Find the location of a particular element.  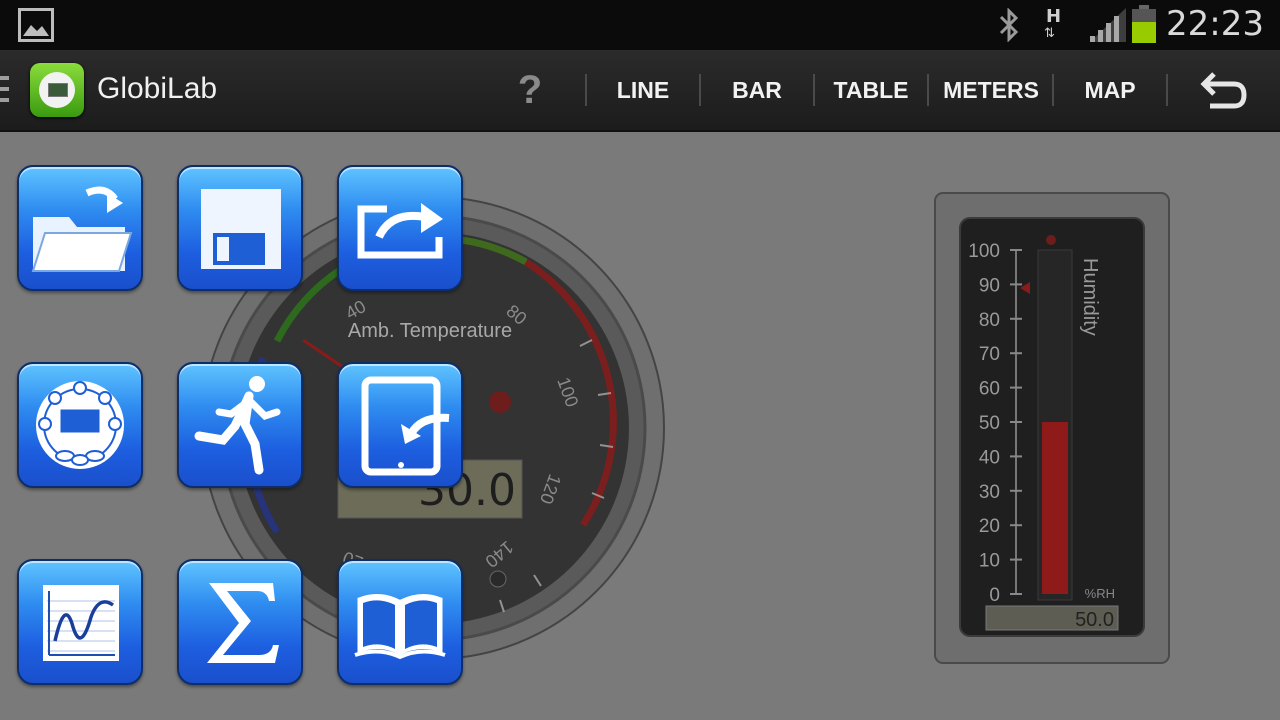

tab-line: LINE is located at coordinates (643, 90).